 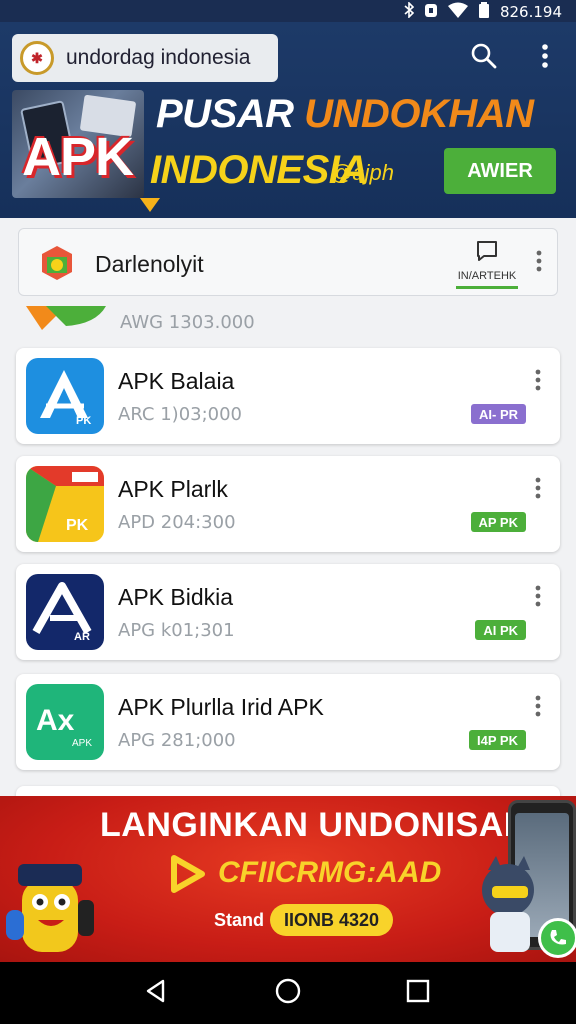 I want to click on banner-title-word2: UNDOKHAN, so click(x=419, y=114).